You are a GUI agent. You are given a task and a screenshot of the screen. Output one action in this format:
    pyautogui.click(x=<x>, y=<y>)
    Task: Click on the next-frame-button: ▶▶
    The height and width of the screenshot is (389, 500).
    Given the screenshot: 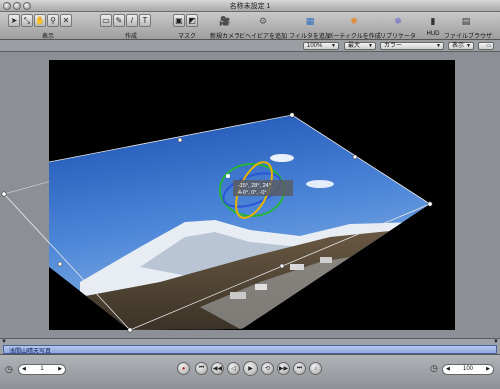 What is the action you would take?
    pyautogui.click(x=283, y=368)
    